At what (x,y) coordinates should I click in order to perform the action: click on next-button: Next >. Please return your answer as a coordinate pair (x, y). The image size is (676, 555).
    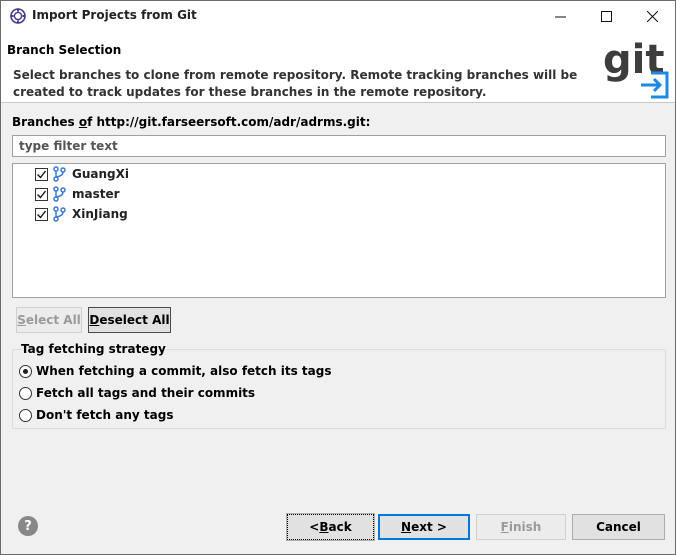
    Looking at the image, I should click on (424, 527).